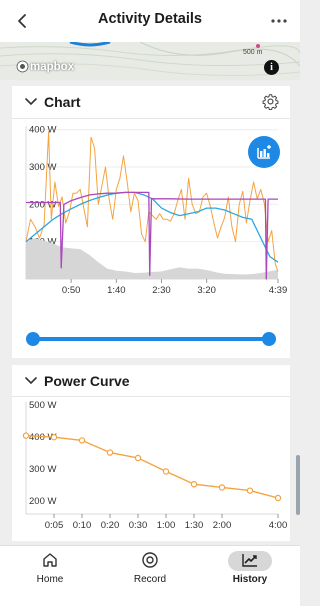 This screenshot has height=606, width=320. What do you see at coordinates (271, 67) in the screenshot?
I see `map-info-button: i` at bounding box center [271, 67].